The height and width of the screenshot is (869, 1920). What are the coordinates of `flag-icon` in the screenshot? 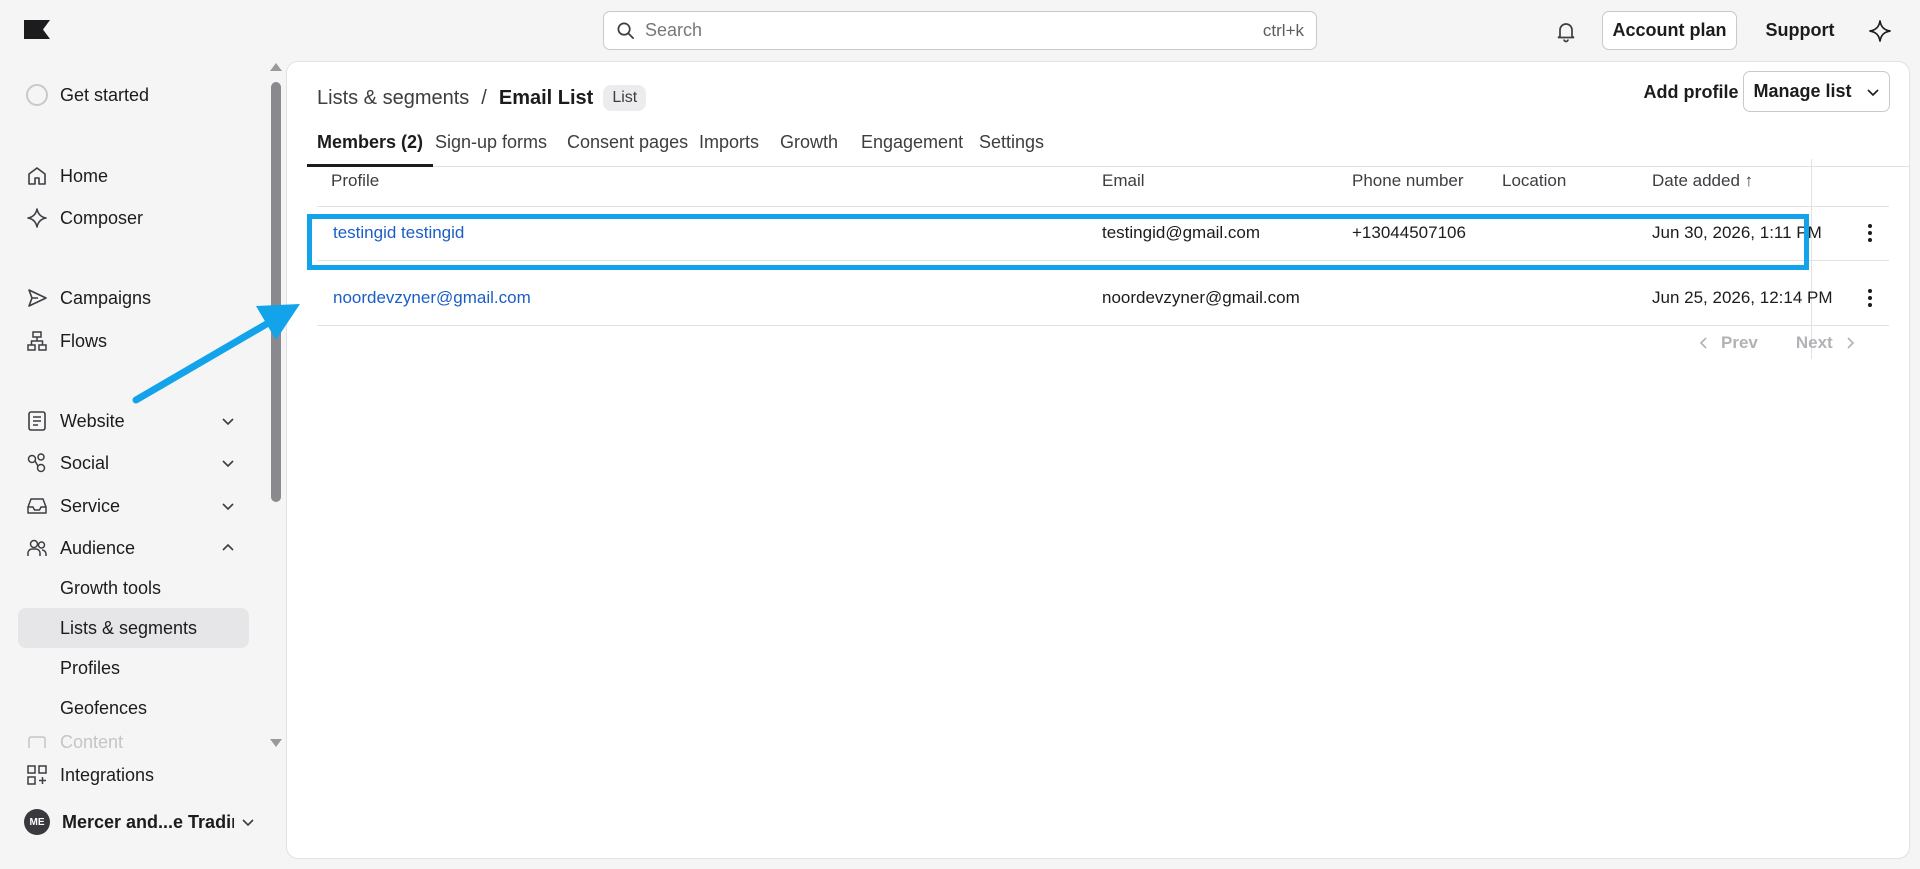 It's located at (37, 29).